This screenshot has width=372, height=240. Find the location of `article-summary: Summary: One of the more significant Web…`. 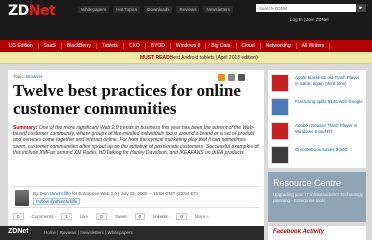

article-summary: Summary: One of the more significant Web… is located at coordinates (136, 140).